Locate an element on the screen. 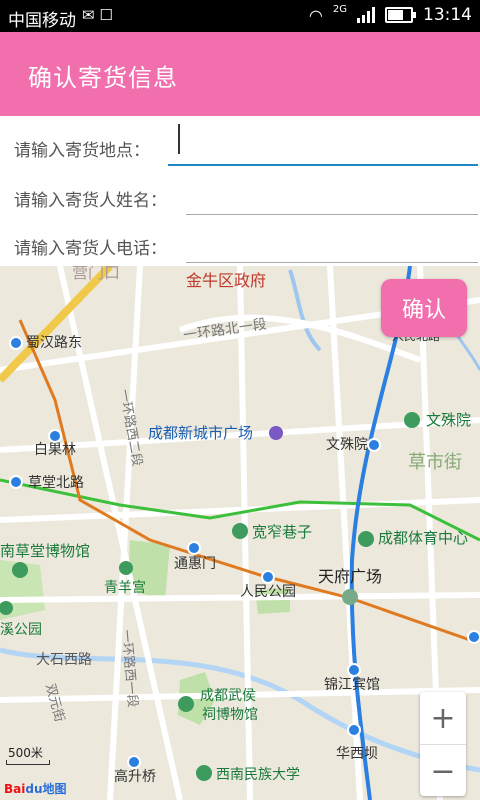  logo-bai: Bai is located at coordinates (15, 789).